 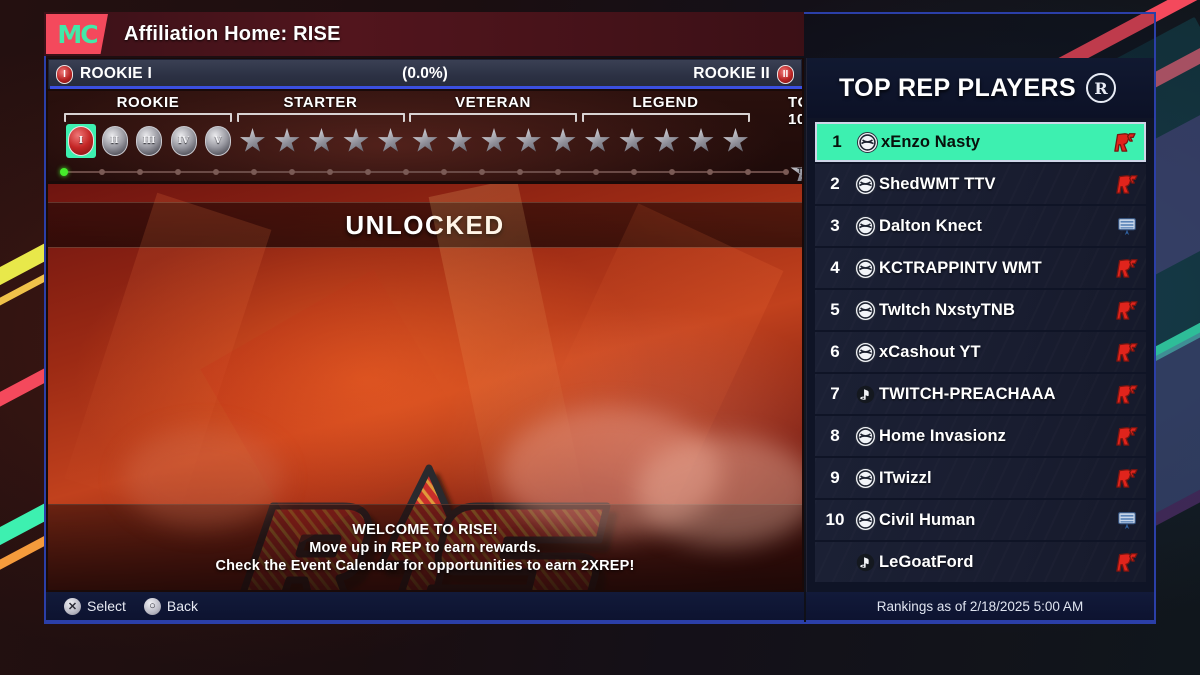 What do you see at coordinates (1101, 88) in the screenshot?
I see `rep-badge-icon: R` at bounding box center [1101, 88].